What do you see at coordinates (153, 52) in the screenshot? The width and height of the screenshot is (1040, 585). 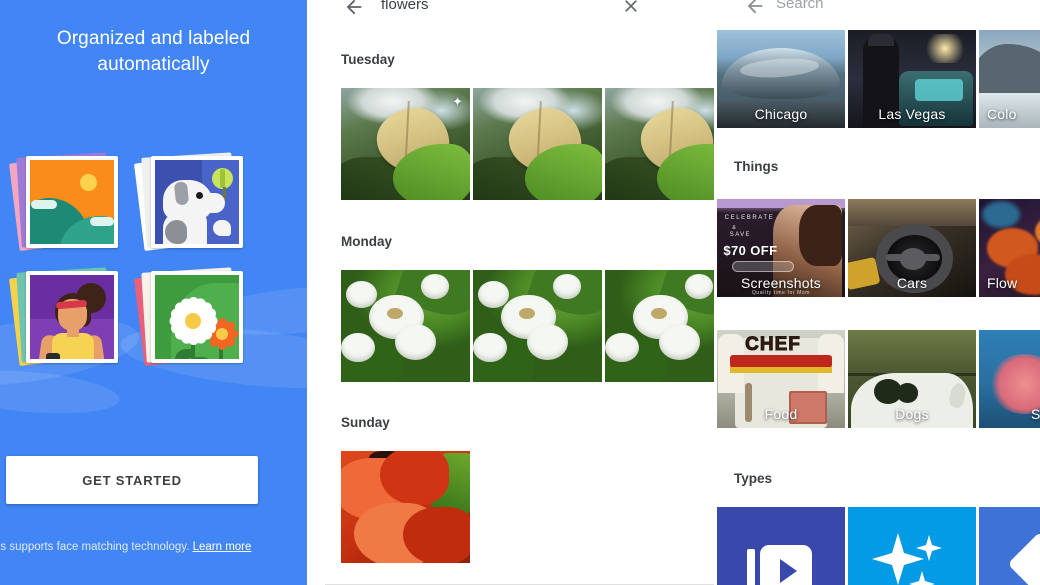 I see `onboarding-title: Organized and labeled automatically` at bounding box center [153, 52].